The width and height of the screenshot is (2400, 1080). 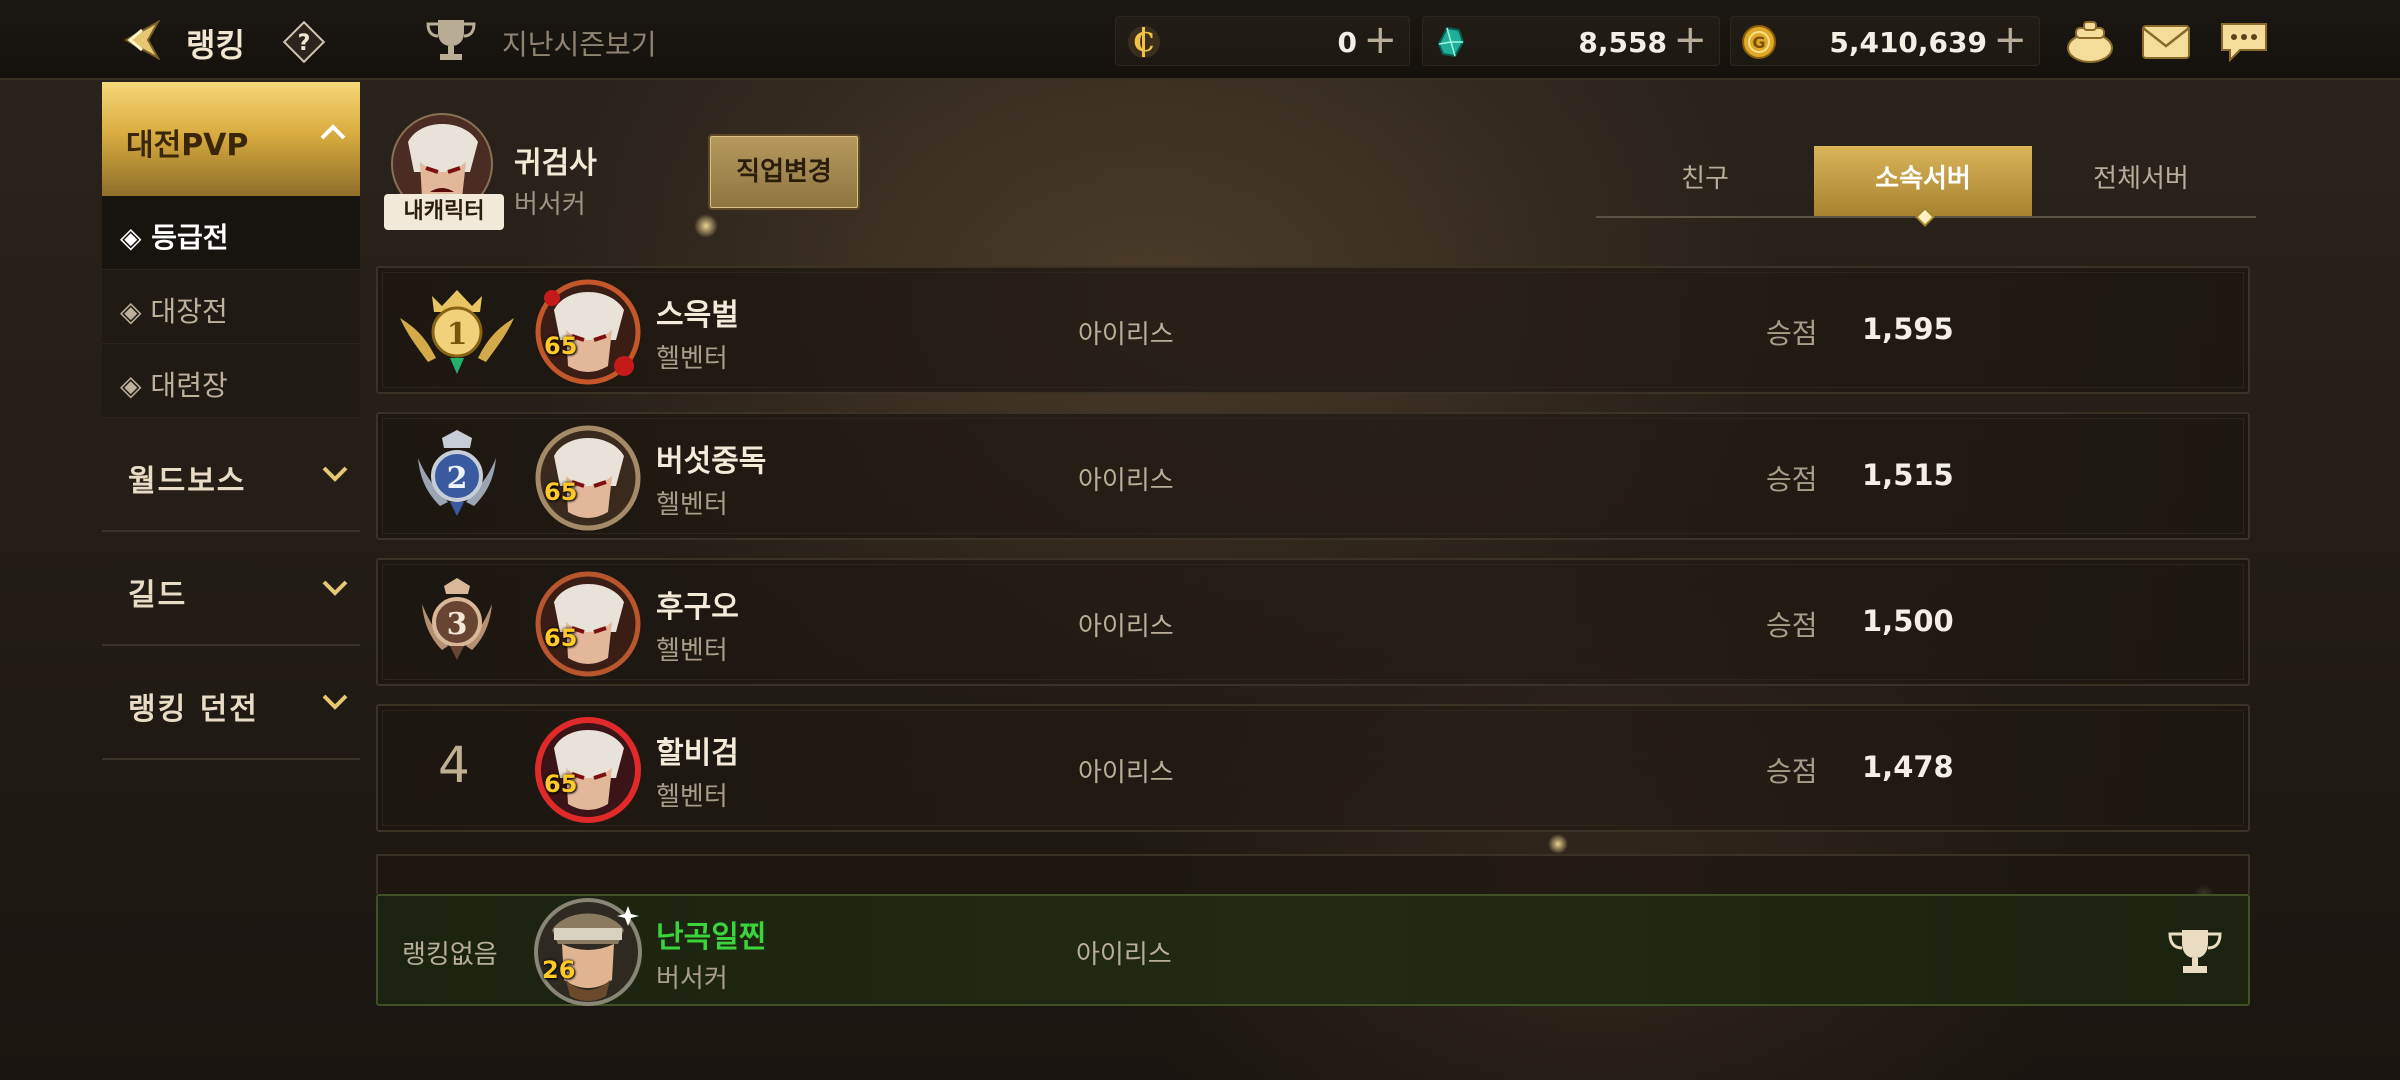 I want to click on last-season-link: 지난시즌보기, so click(x=579, y=43).